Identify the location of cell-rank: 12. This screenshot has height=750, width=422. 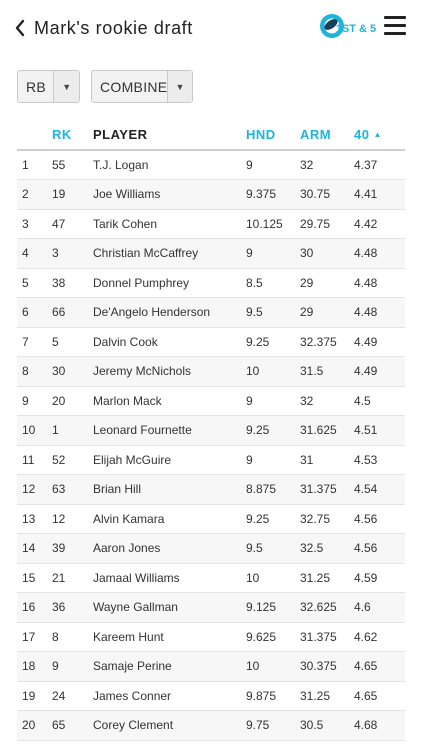
(72, 519).